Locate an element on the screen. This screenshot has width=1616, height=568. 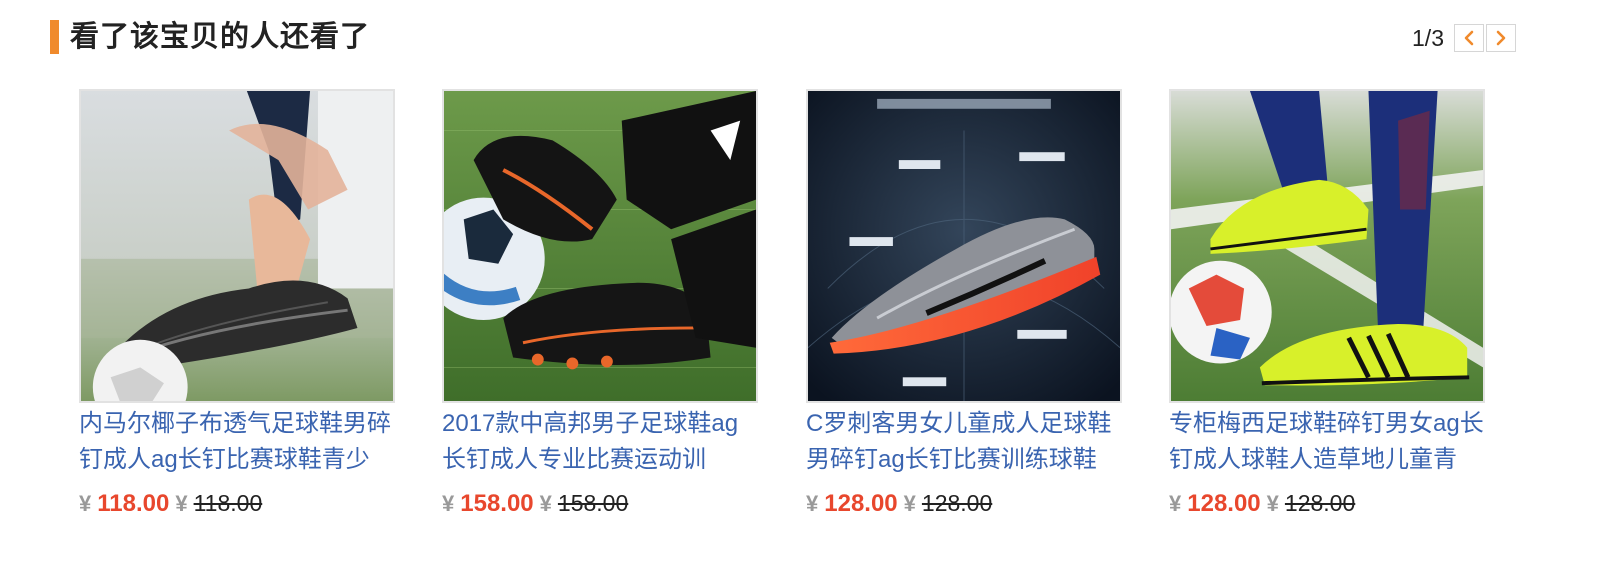
chevron-right-icon is located at coordinates (1501, 38).